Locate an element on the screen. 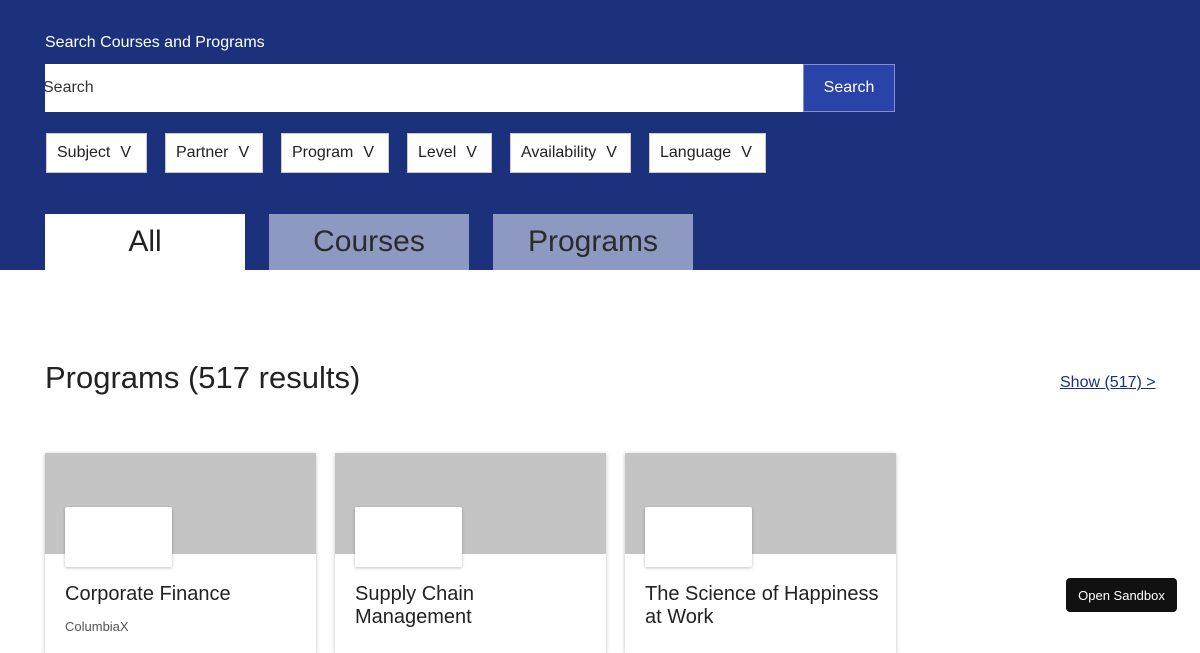 The width and height of the screenshot is (1200, 653). tab-all: All is located at coordinates (145, 242).